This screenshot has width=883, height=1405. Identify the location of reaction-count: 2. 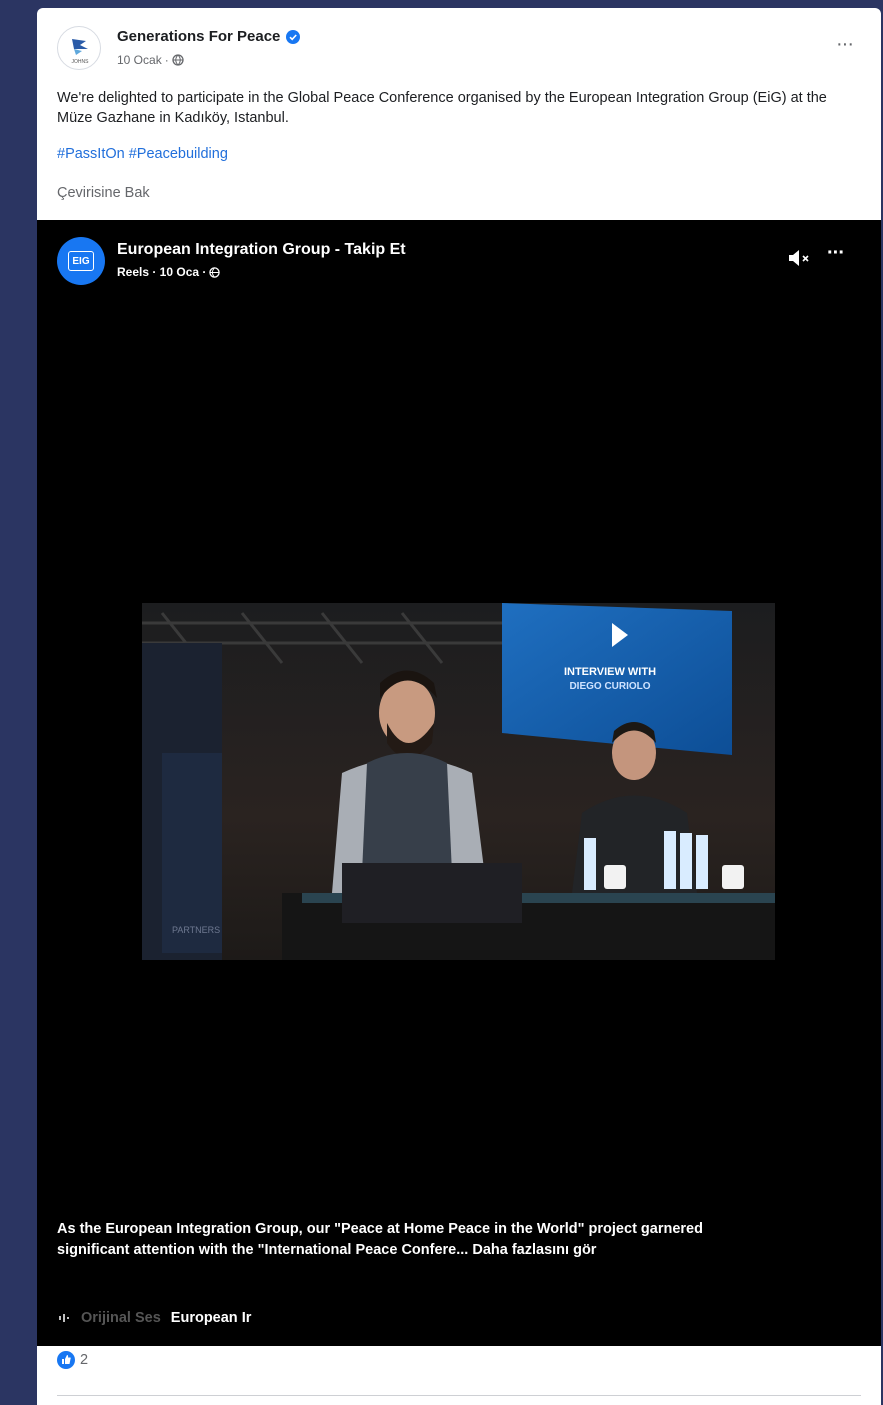
(84, 1360).